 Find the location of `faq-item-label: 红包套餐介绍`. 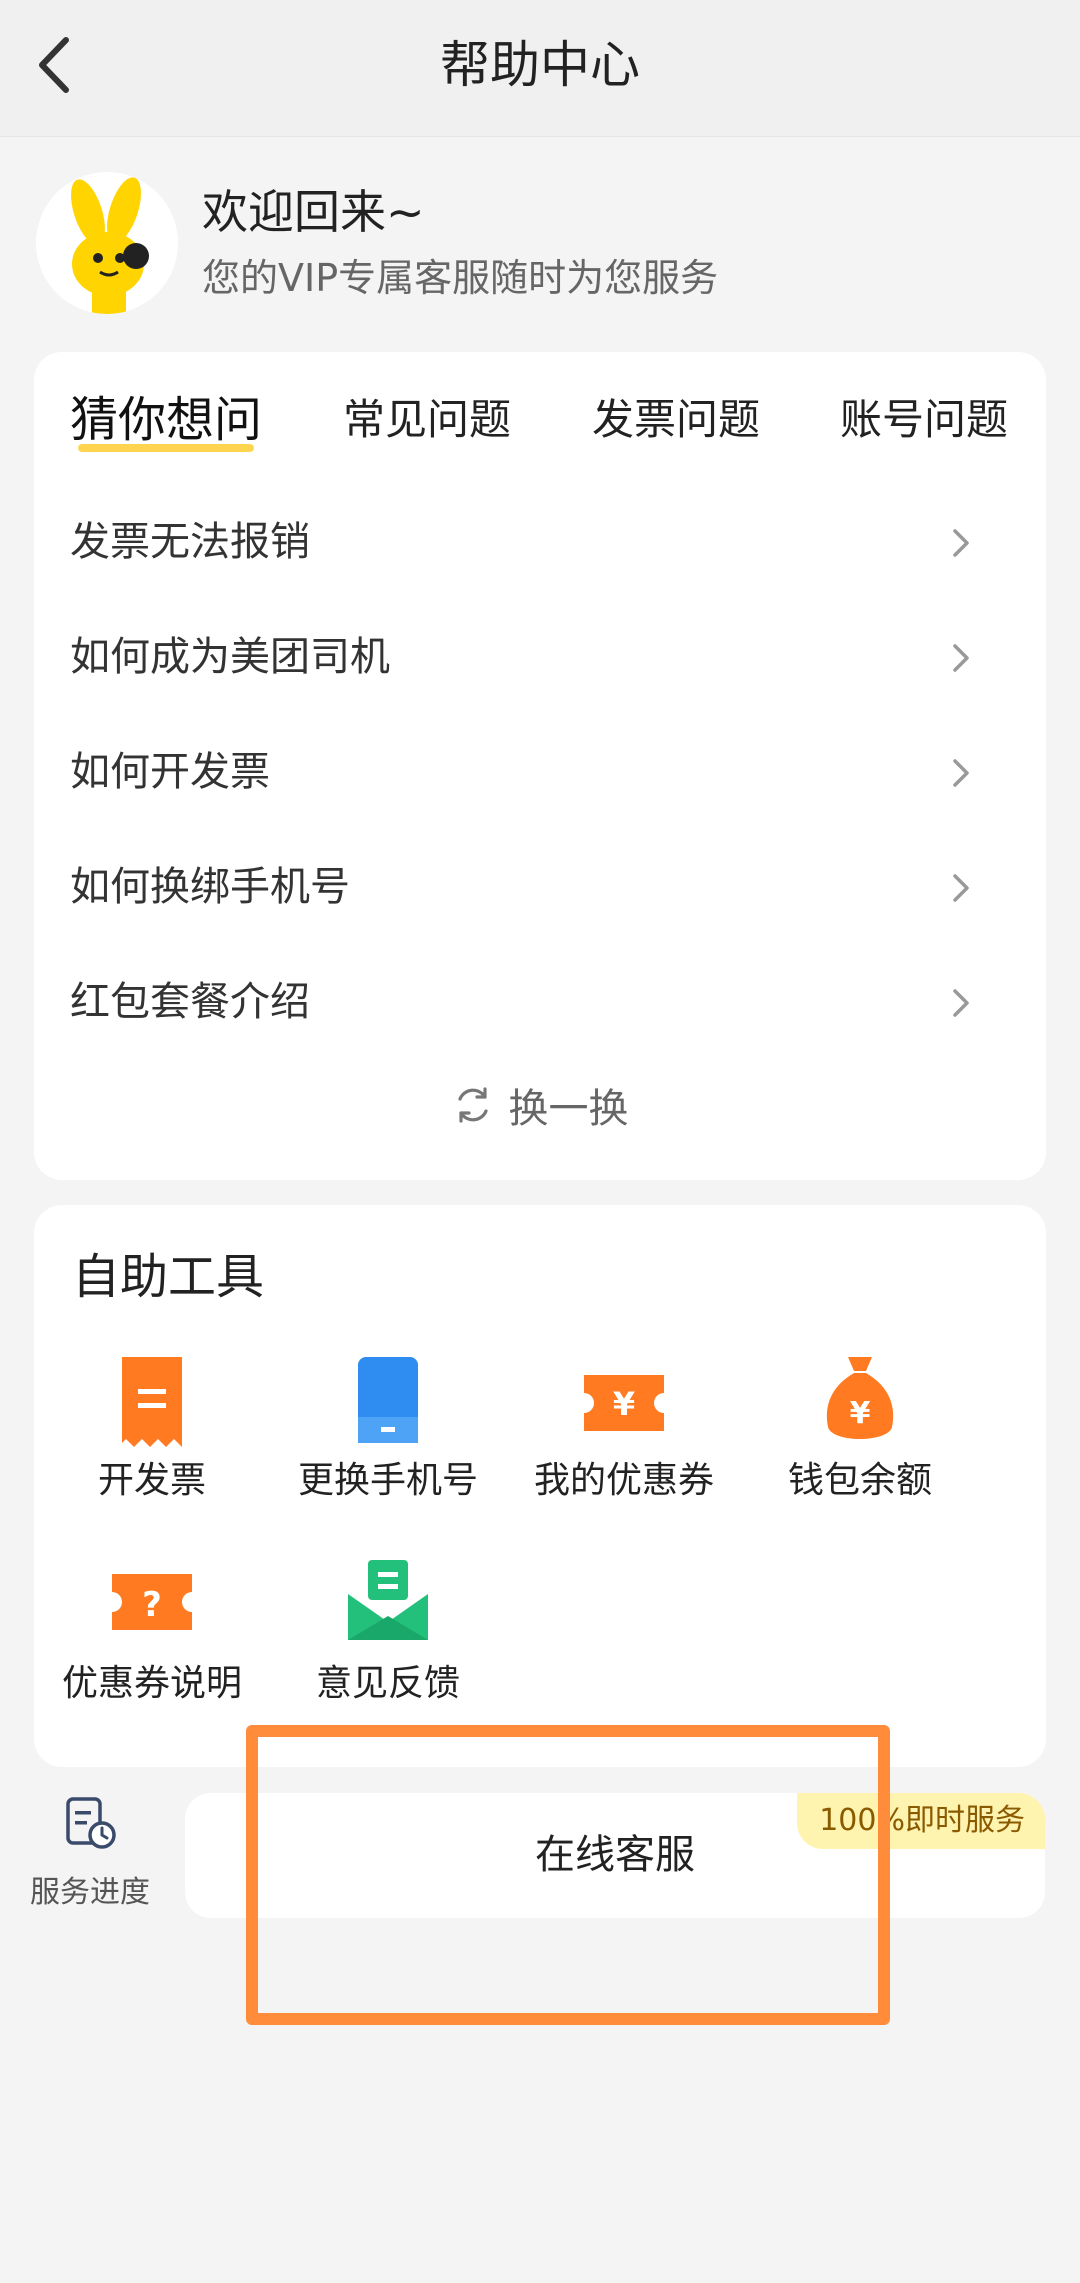

faq-item-label: 红包套餐介绍 is located at coordinates (190, 1002).